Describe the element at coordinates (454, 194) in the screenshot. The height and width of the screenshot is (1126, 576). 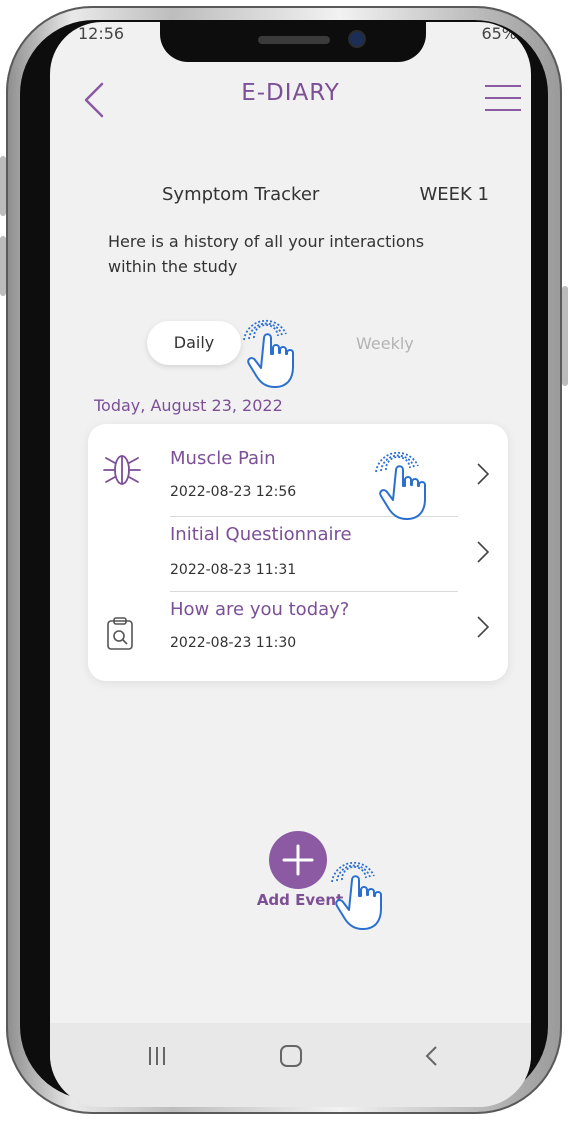
I see `week-label: WEEK 1` at that location.